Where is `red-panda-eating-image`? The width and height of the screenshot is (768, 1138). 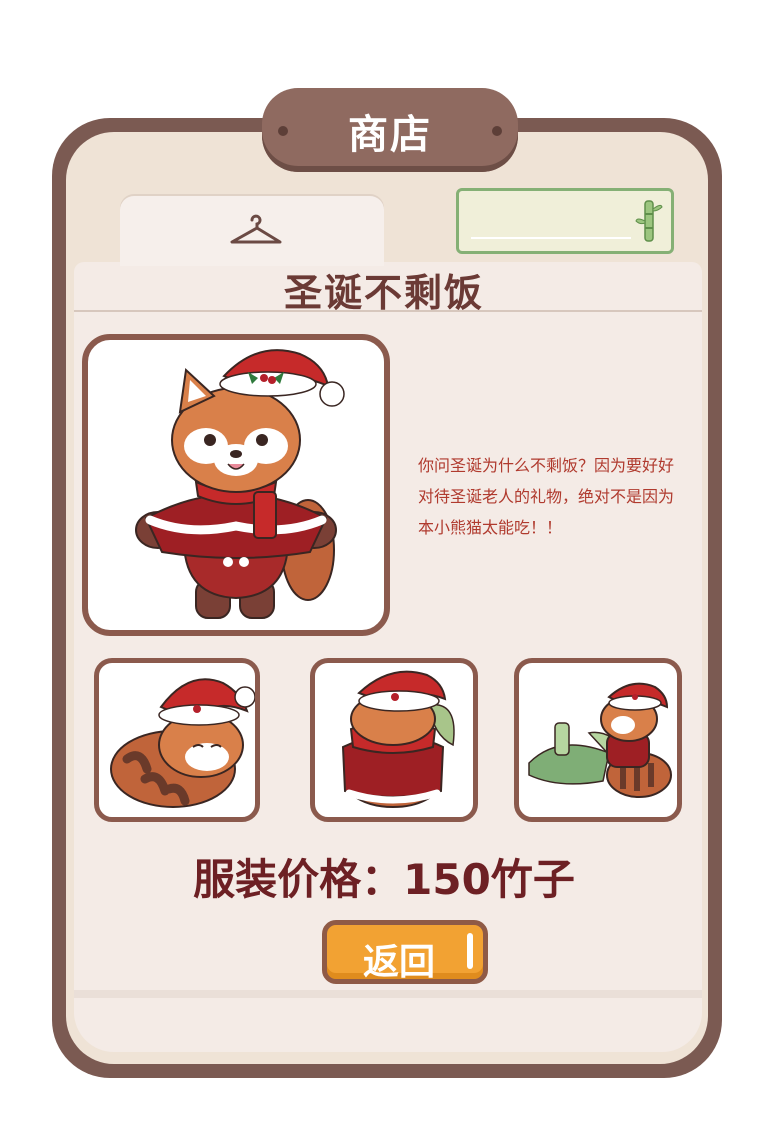 red-panda-eating-image is located at coordinates (600, 740).